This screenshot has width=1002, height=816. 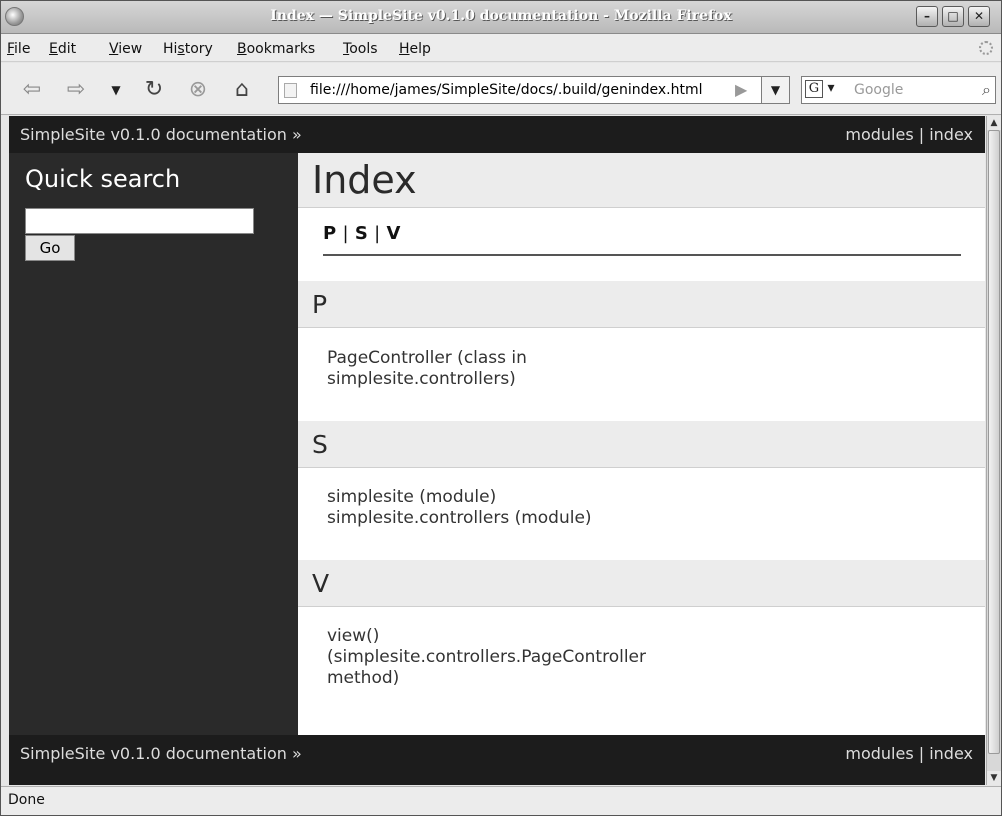 What do you see at coordinates (18, 49) in the screenshot?
I see `menu-file: File` at bounding box center [18, 49].